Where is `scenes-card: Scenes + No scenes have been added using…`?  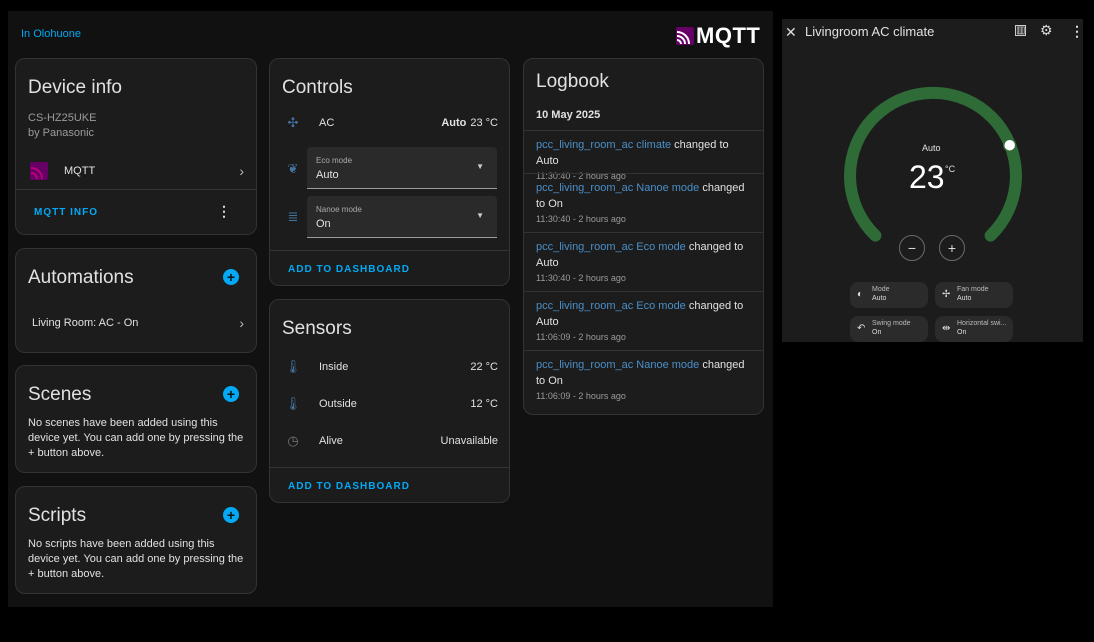 scenes-card: Scenes + No scenes have been added using… is located at coordinates (136, 419).